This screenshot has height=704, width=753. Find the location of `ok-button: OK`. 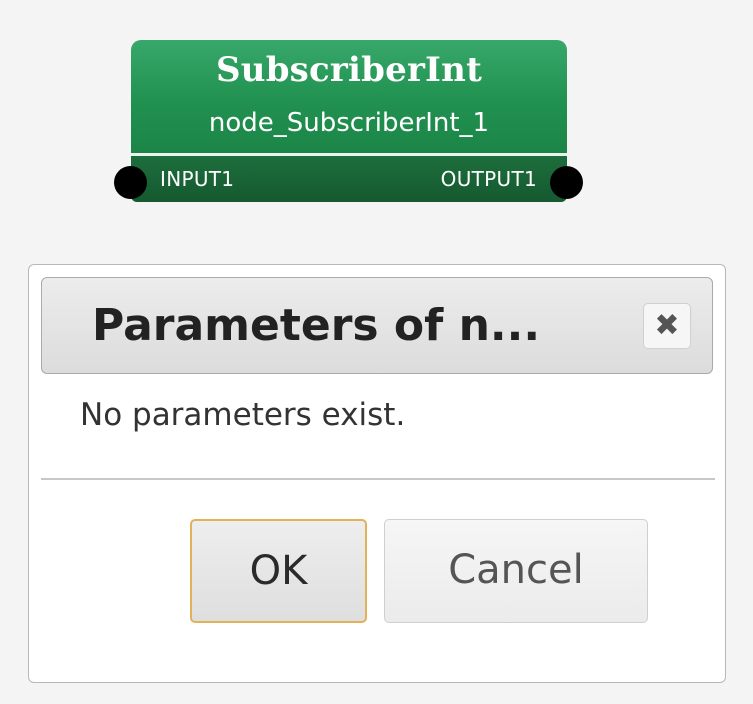

ok-button: OK is located at coordinates (278, 571).